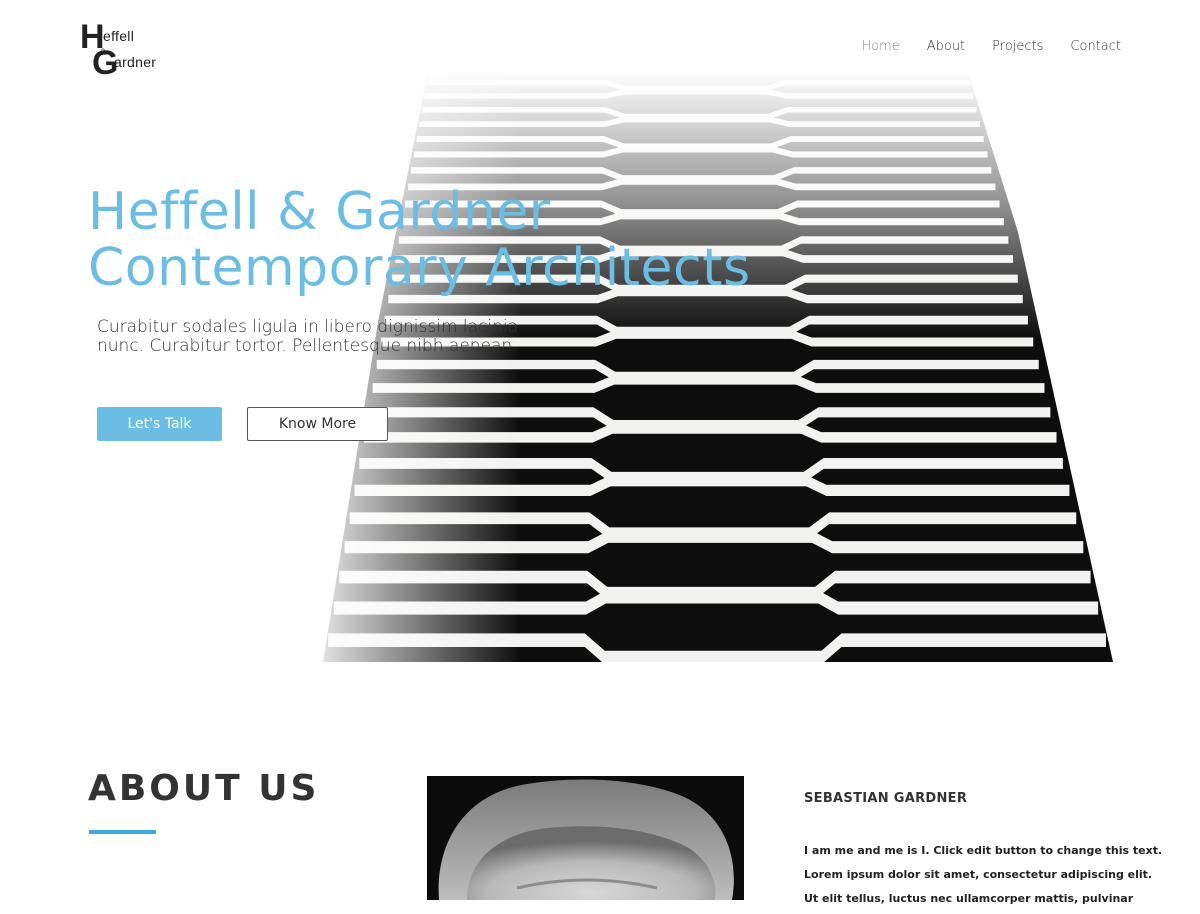  Describe the element at coordinates (991, 46) in the screenshot. I see `main-nav: Home About Projects Contact` at that location.